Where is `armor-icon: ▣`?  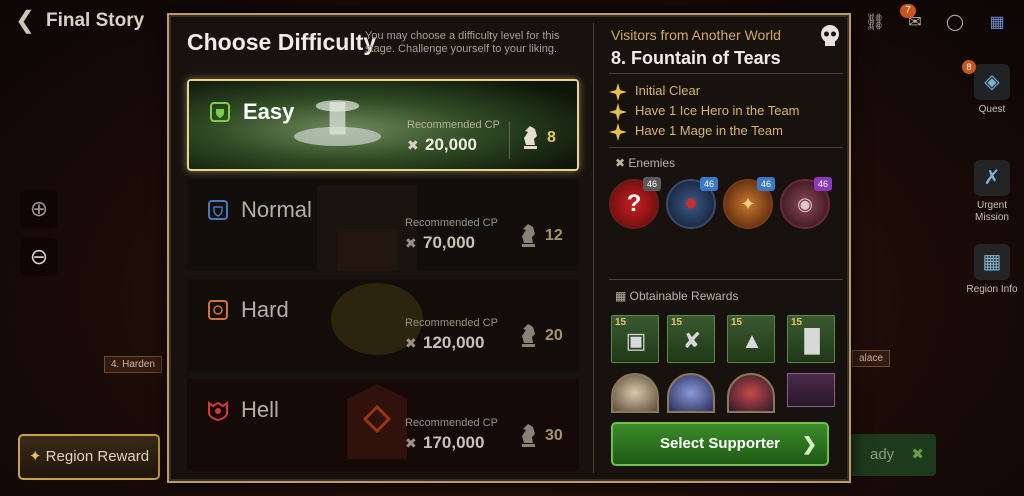 armor-icon: ▣ is located at coordinates (636, 340).